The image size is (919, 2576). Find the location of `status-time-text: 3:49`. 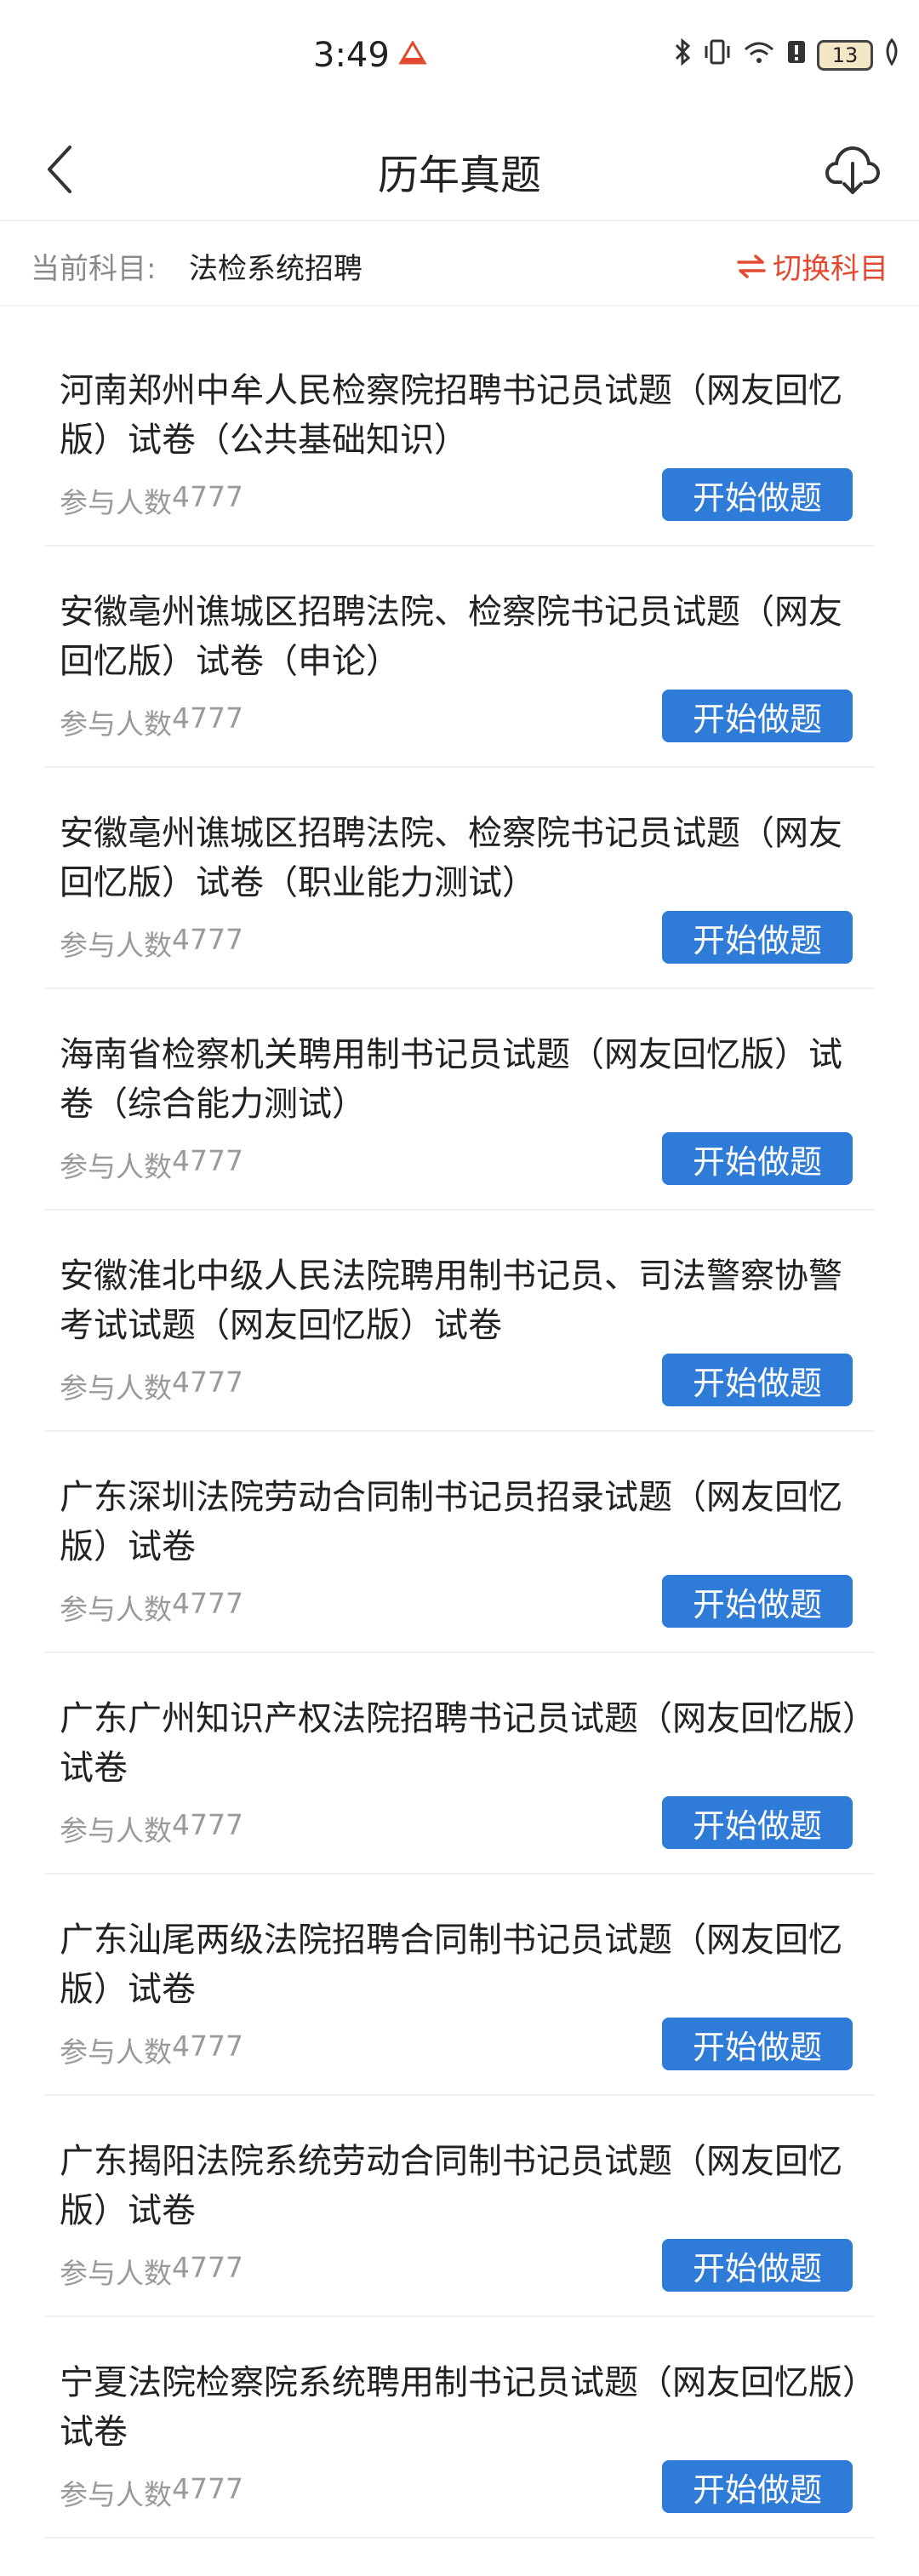

status-time-text: 3:49 is located at coordinates (351, 56).